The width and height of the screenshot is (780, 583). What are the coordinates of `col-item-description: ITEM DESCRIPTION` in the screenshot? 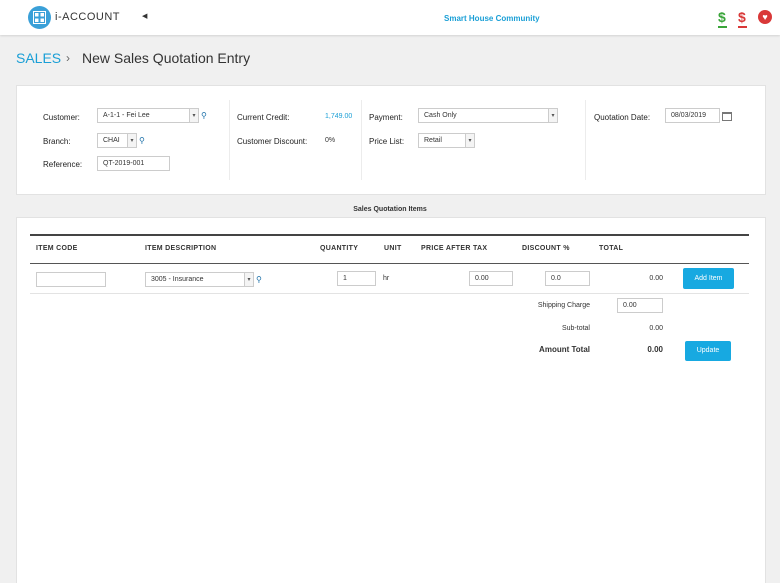 It's located at (181, 248).